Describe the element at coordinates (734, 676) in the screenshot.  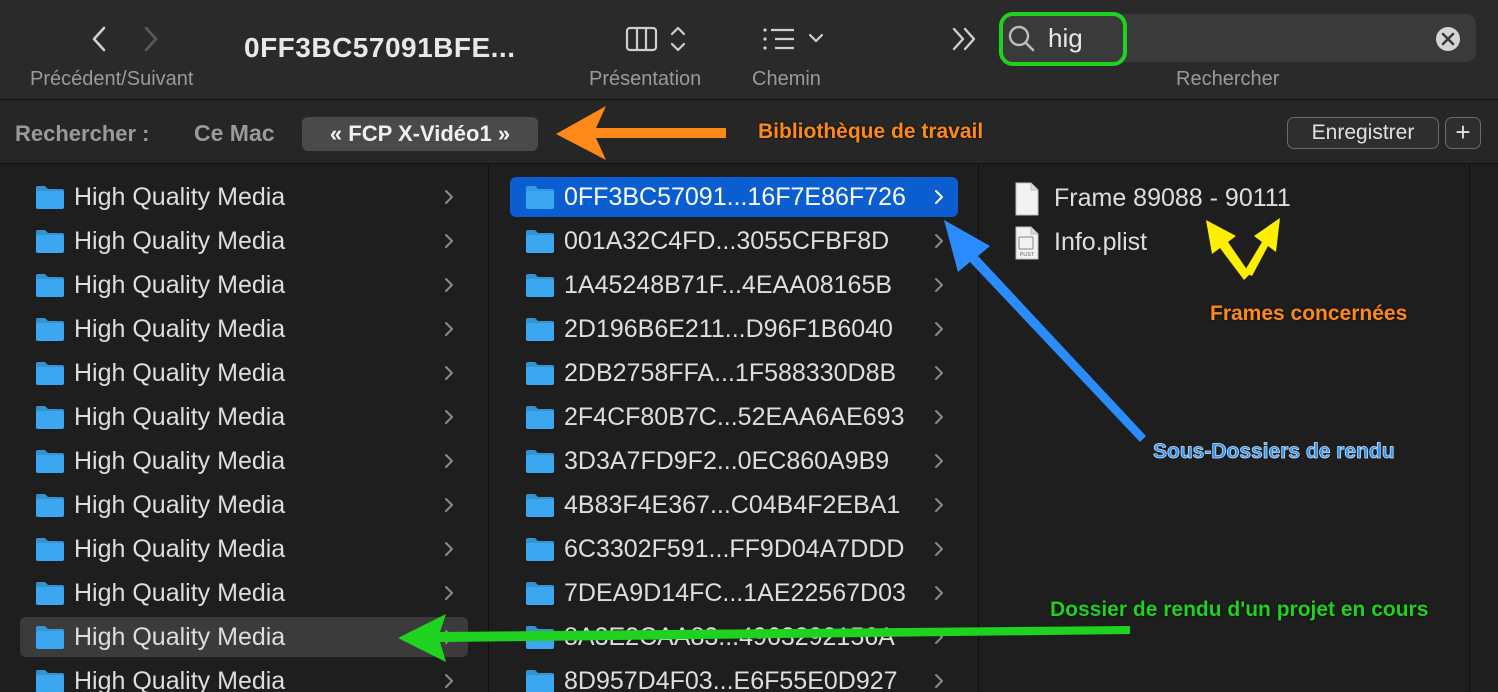
I see `subfolder-list-row: 8D957D4F03...E6F55E0D927` at that location.